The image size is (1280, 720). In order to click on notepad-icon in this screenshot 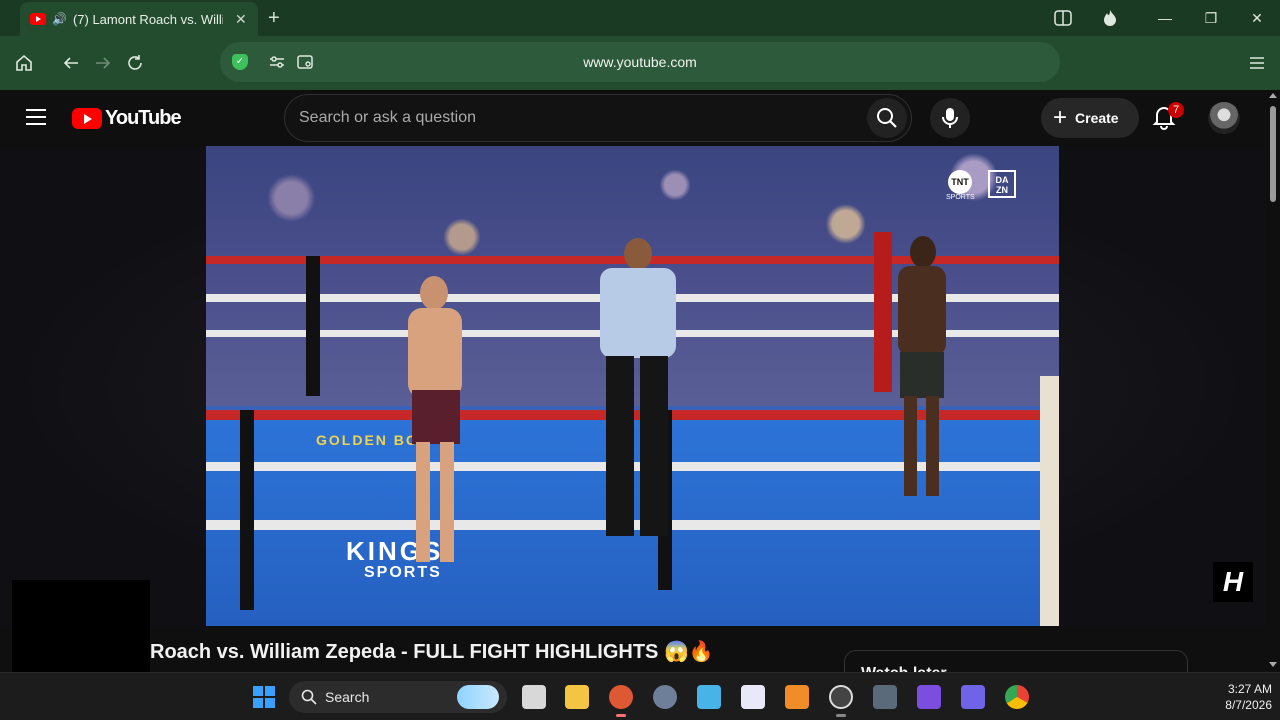, I will do `click(709, 697)`.